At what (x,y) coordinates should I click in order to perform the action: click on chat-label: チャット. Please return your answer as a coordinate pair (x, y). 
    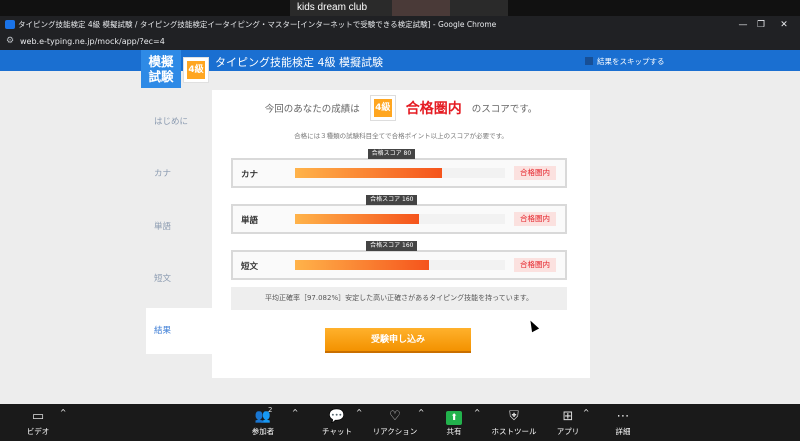
    Looking at the image, I should click on (337, 431).